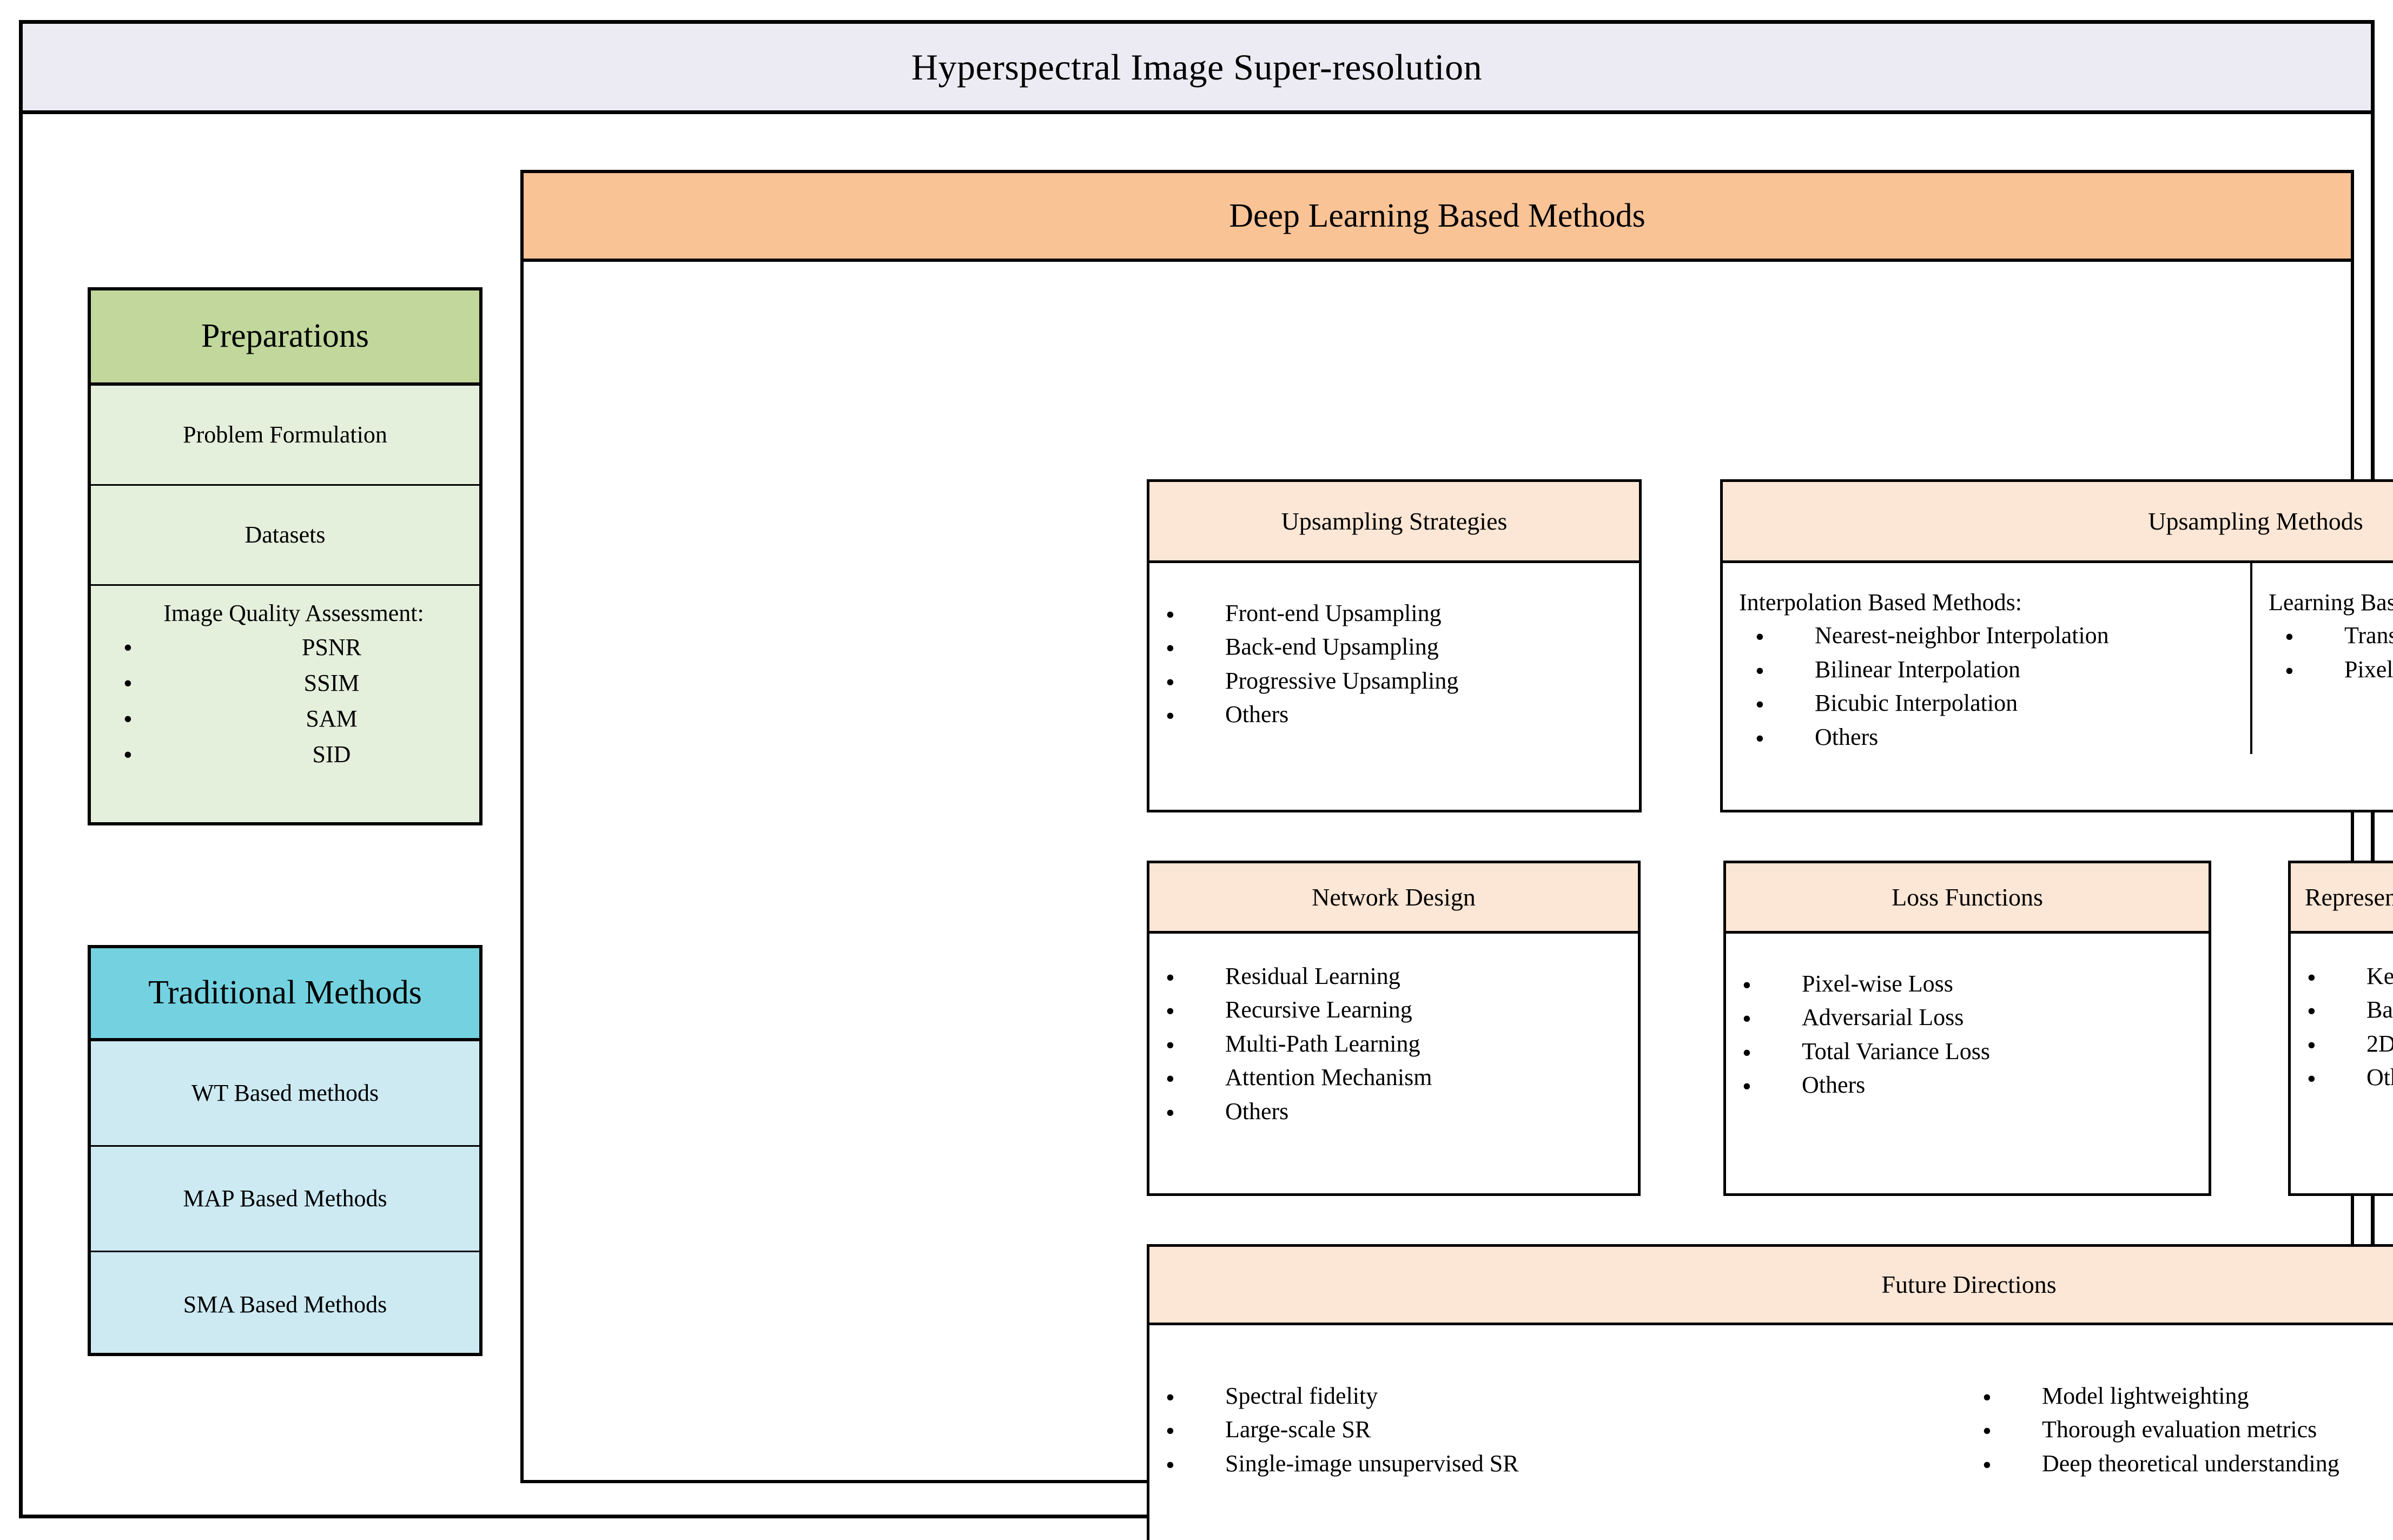 Image resolution: width=2393 pixels, height=1540 pixels. I want to click on card-title: Upsampling Methods, so click(2255, 521).